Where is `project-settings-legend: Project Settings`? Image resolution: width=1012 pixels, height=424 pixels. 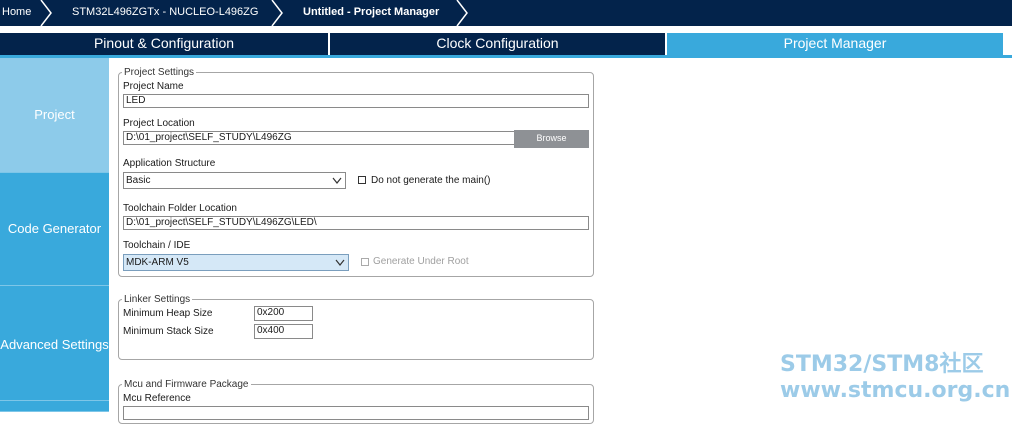
project-settings-legend: Project Settings is located at coordinates (159, 72).